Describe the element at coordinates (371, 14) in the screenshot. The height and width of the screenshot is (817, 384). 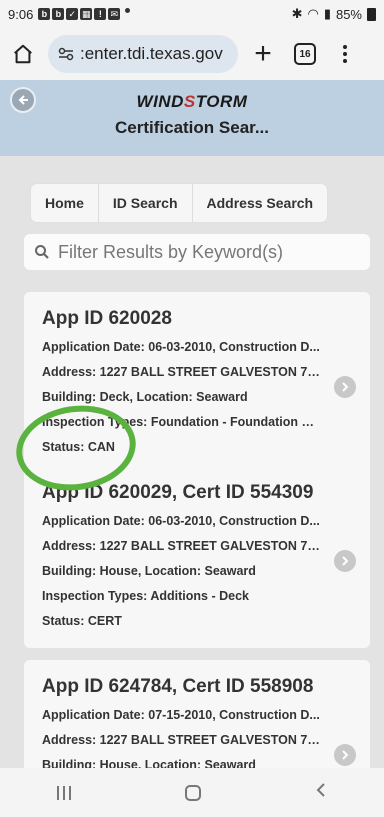
I see `battery-icon` at that location.